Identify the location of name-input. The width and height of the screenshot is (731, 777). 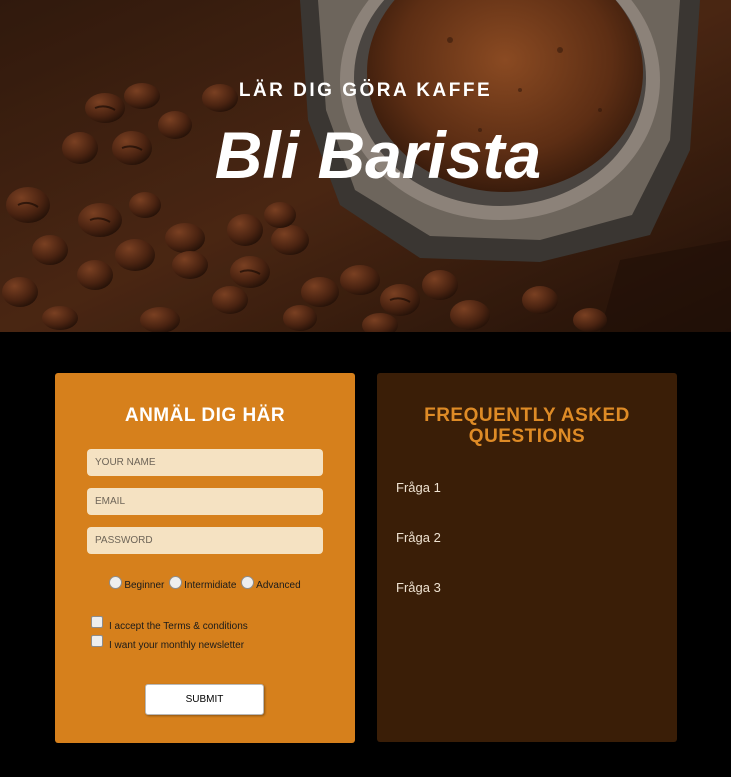
(205, 462).